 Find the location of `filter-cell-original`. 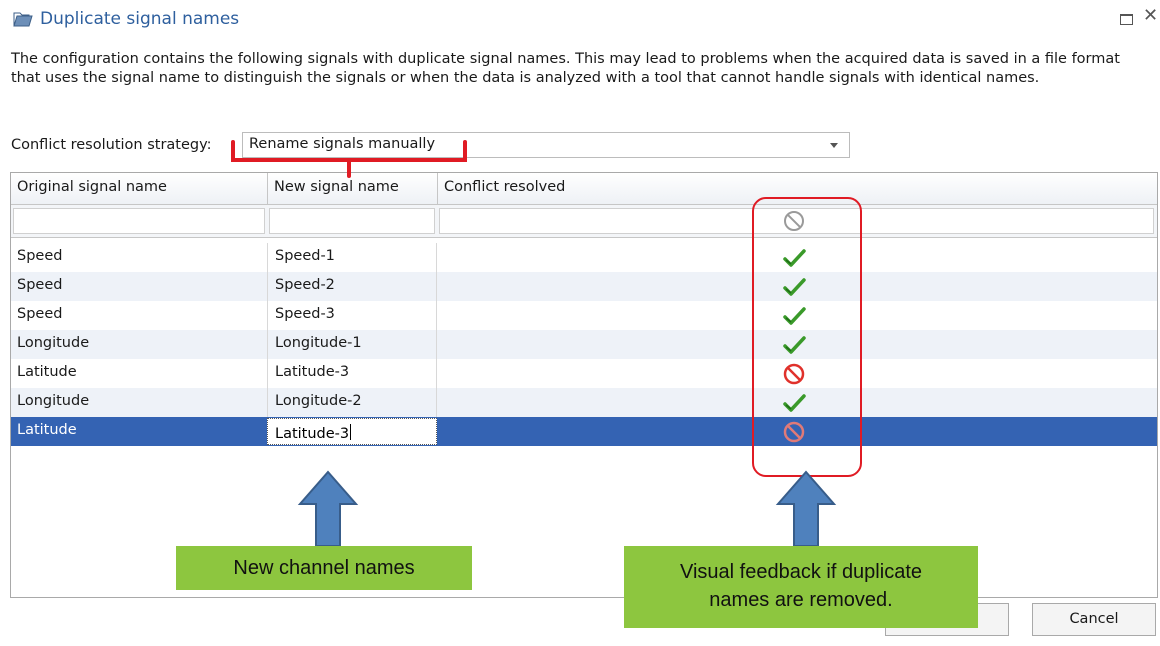

filter-cell-original is located at coordinates (139, 221).